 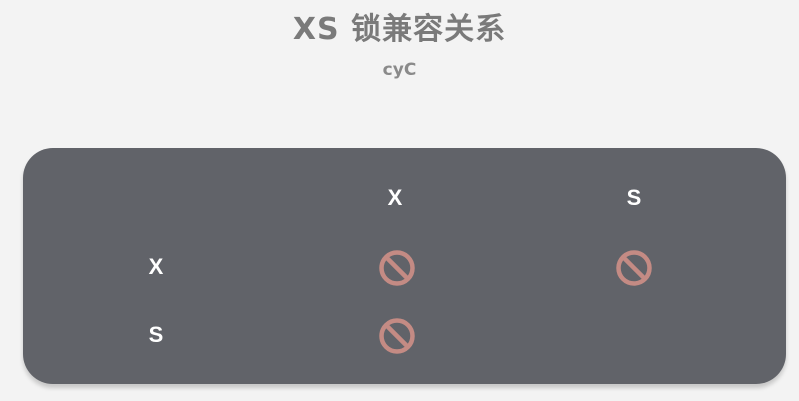 What do you see at coordinates (156, 266) in the screenshot?
I see `row-header-x: X` at bounding box center [156, 266].